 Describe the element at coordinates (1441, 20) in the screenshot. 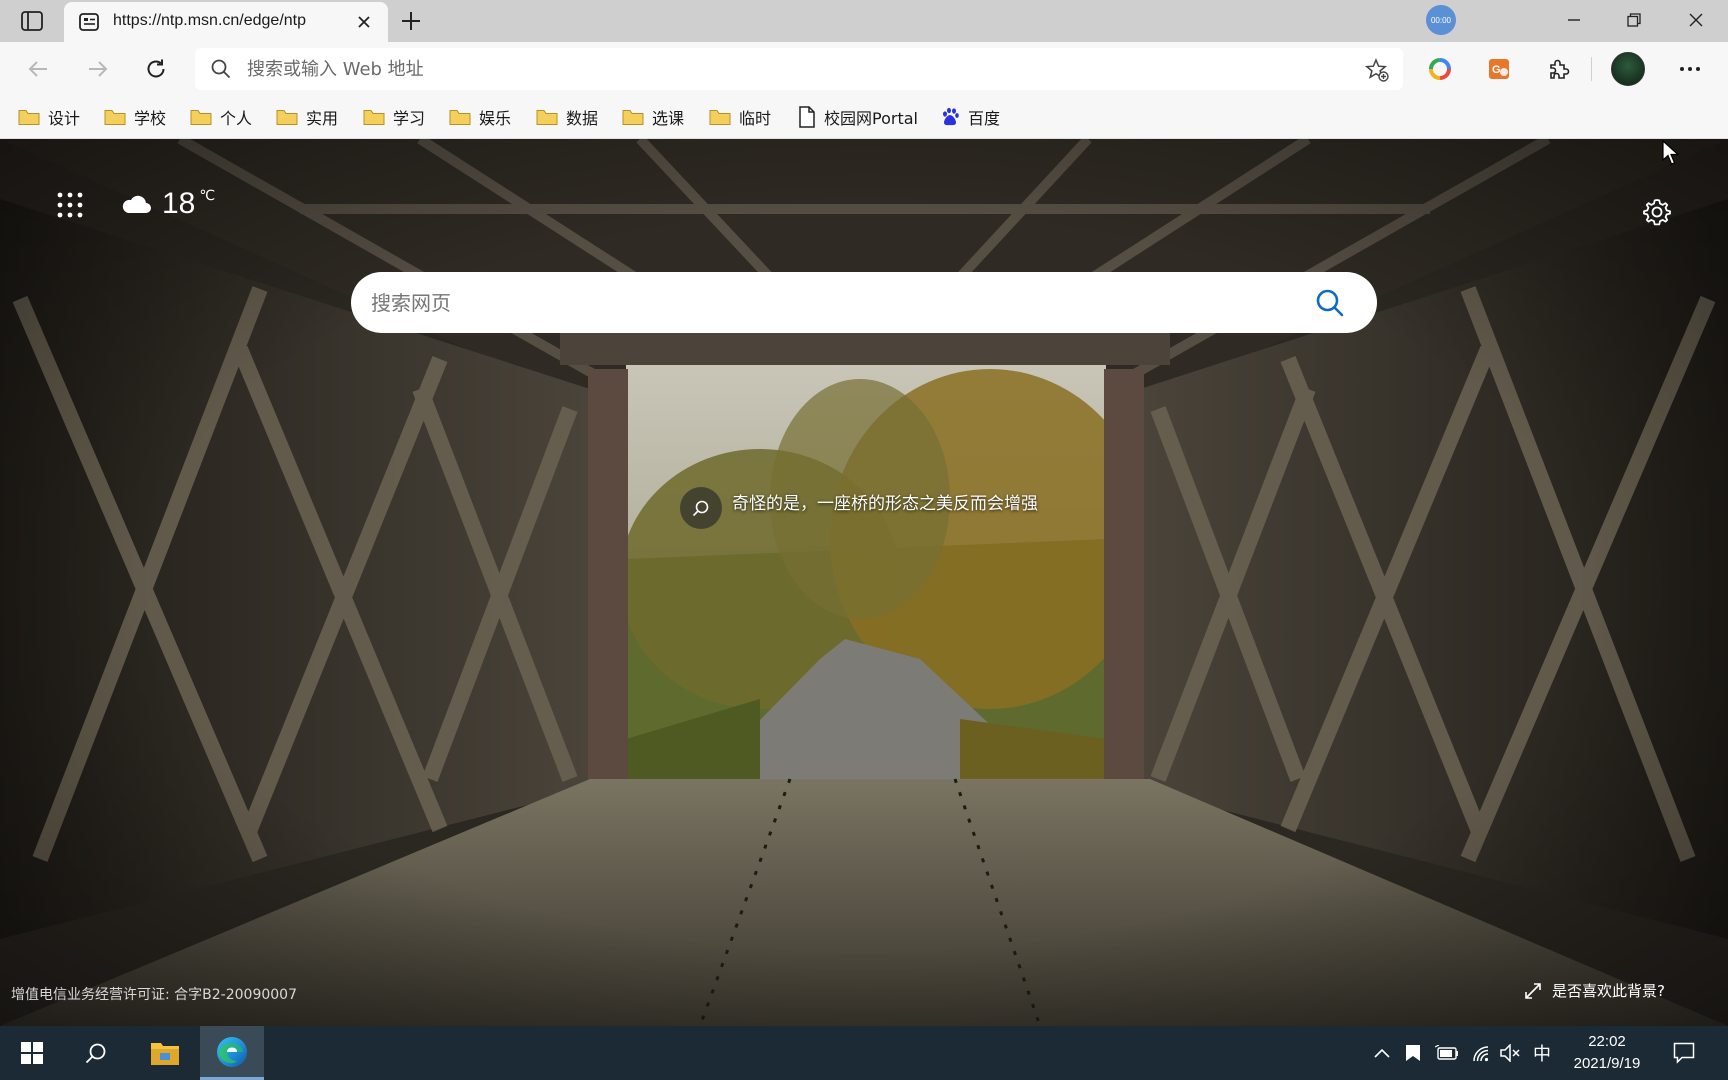

I see `timer-badge: 00:00` at that location.